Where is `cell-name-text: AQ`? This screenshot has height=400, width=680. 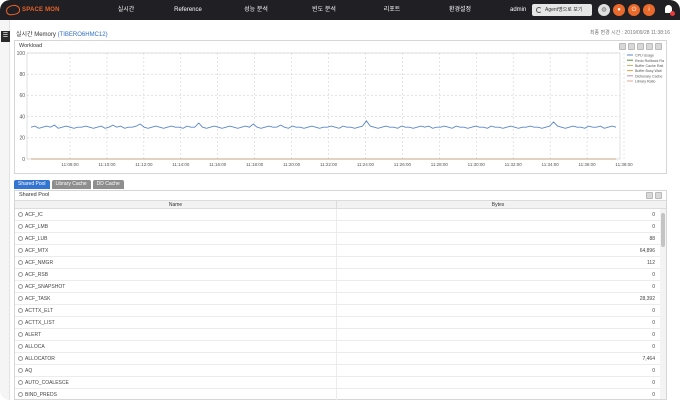 cell-name-text: AQ is located at coordinates (29, 370).